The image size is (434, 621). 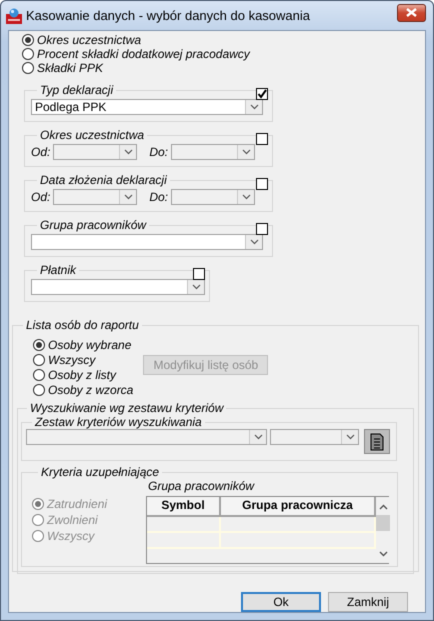 I want to click on radio-option: Procent składki dodatkowej pracodawcy, so click(x=223, y=54).